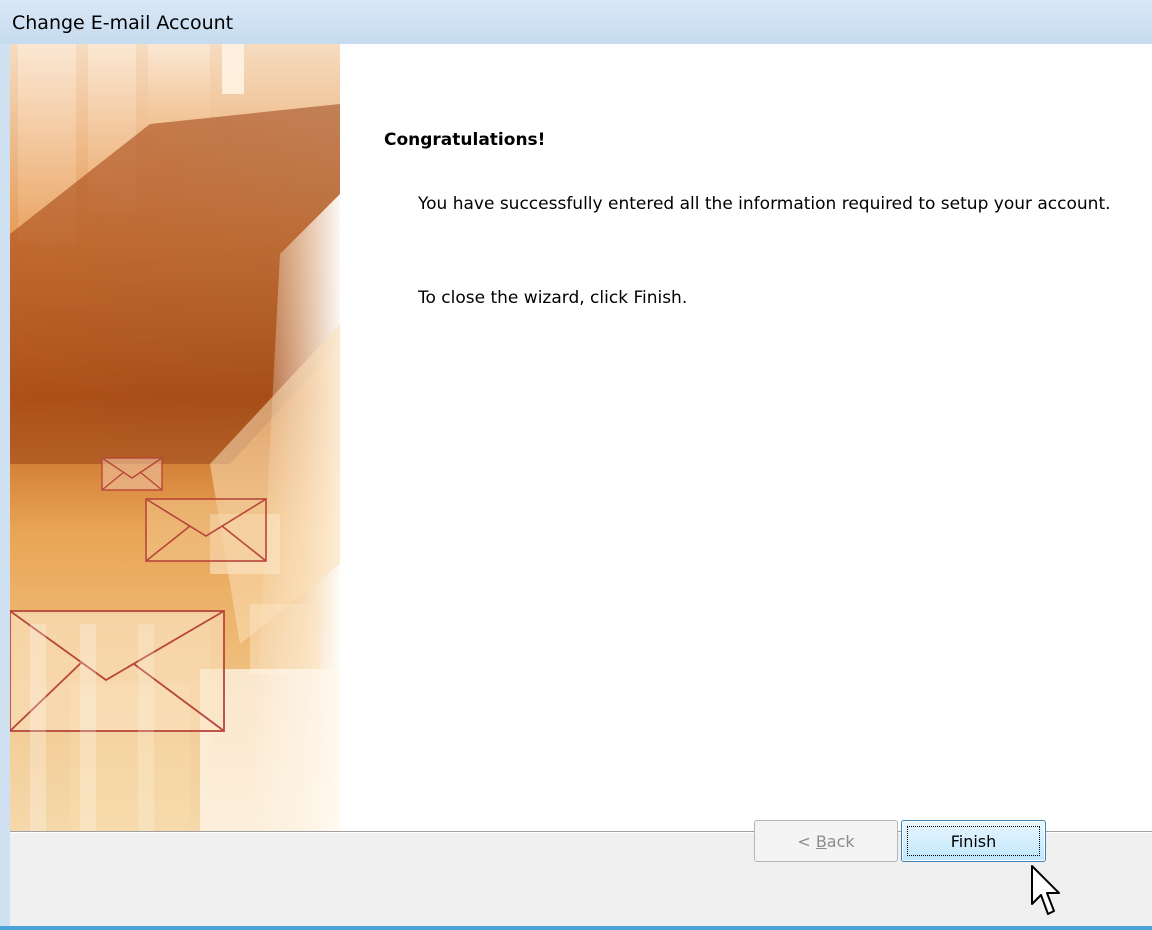 This screenshot has height=930, width=1152. I want to click on back-button-label-rest: ack, so click(840, 841).